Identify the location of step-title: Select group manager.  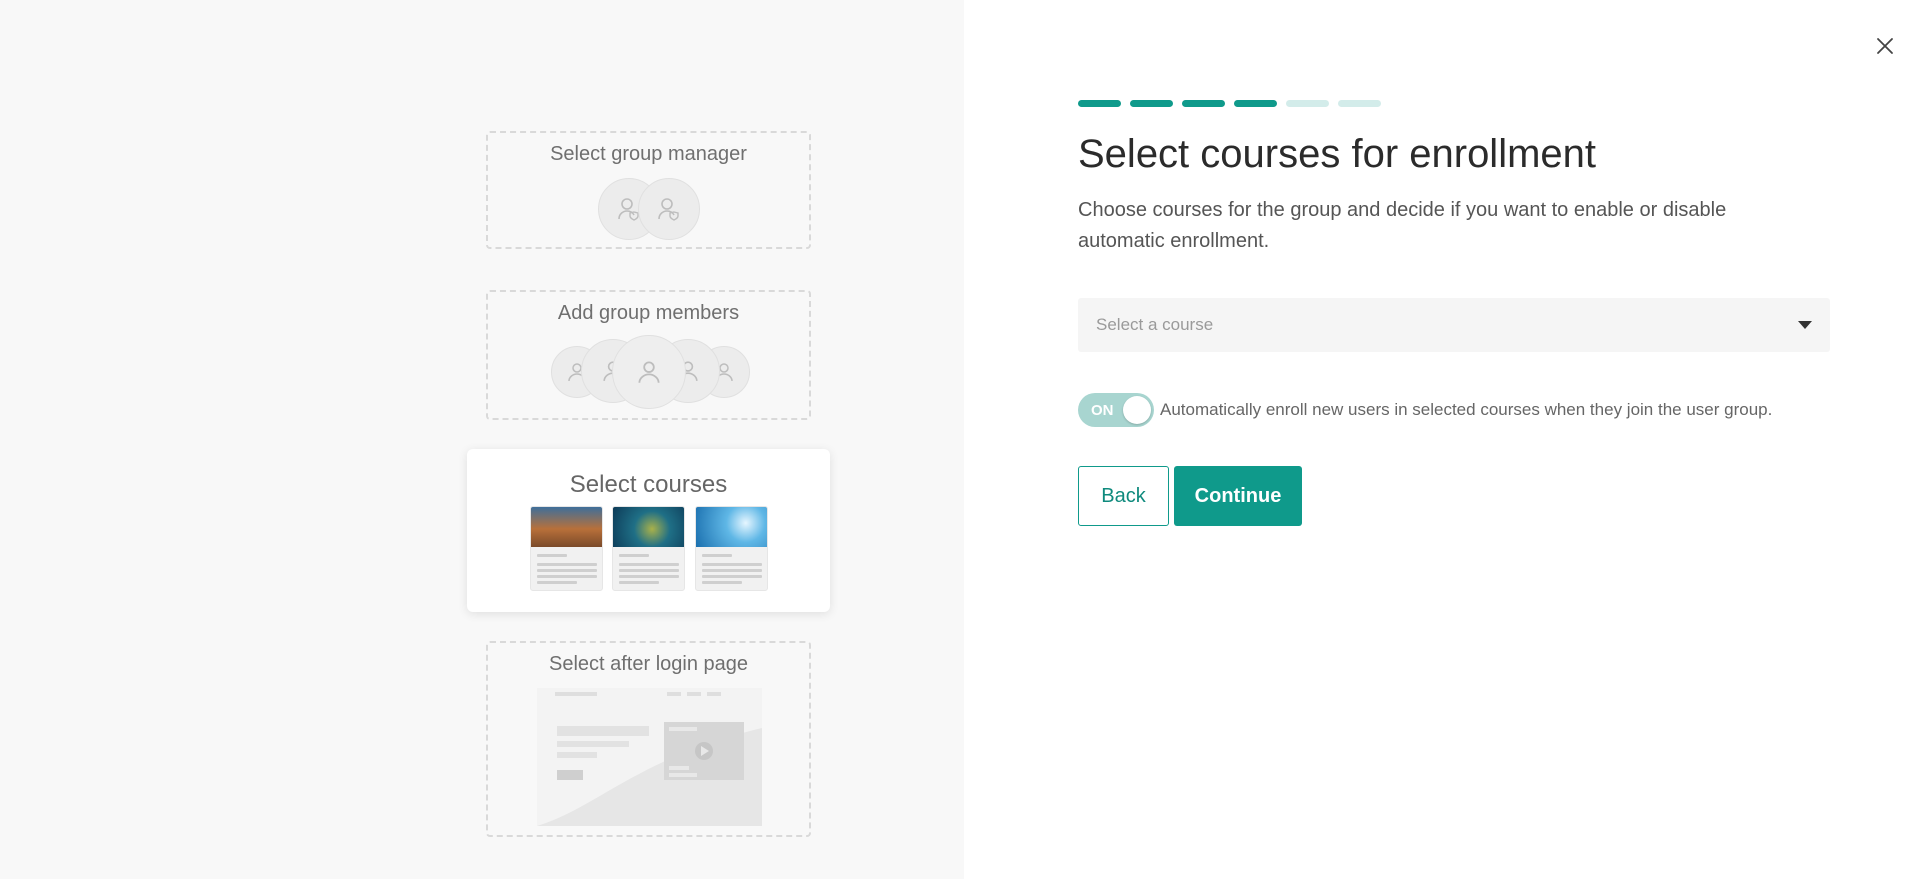
(648, 154).